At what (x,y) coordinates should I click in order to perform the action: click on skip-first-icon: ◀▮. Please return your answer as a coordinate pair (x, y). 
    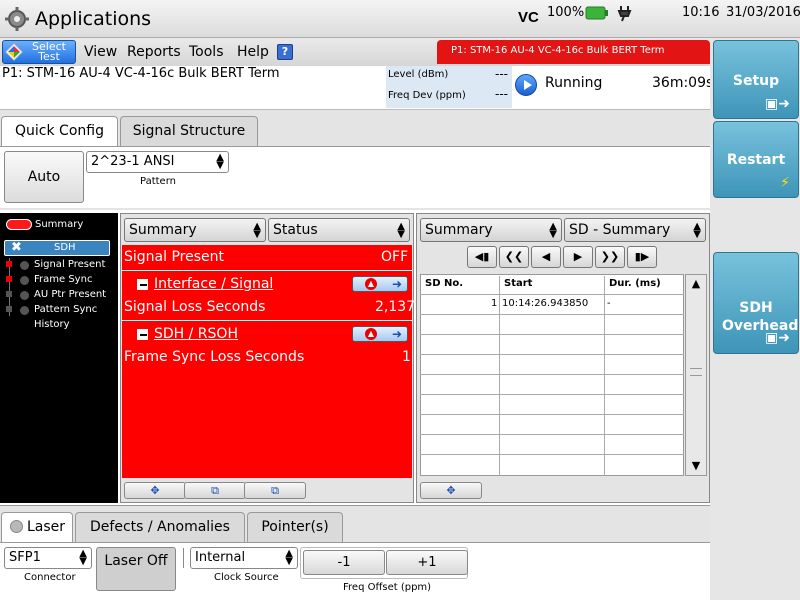
    Looking at the image, I should click on (482, 256).